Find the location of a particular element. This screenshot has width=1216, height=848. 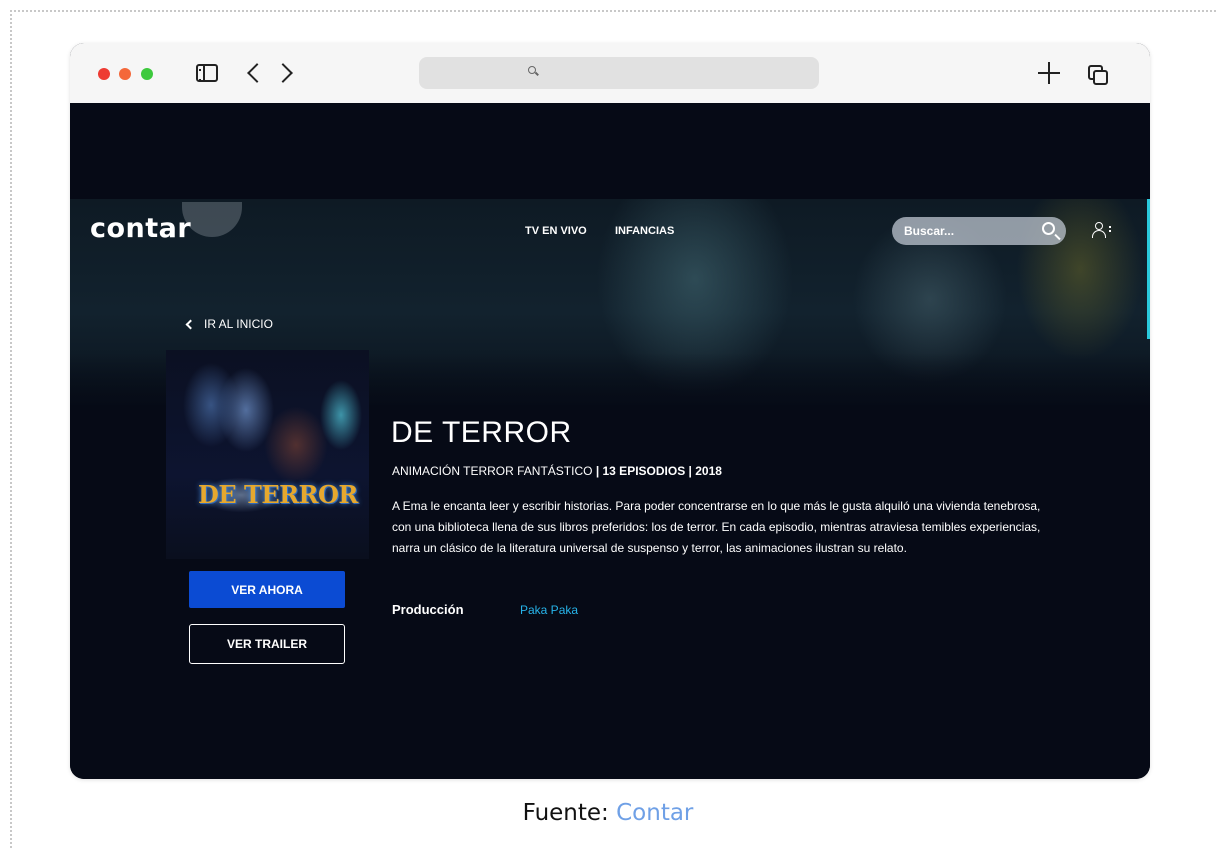

new-tab-plus-icon is located at coordinates (1049, 73).